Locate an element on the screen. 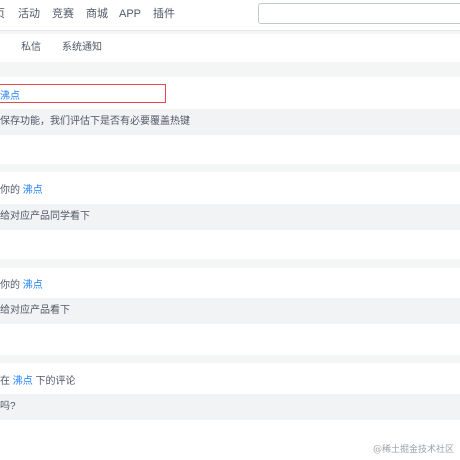 The height and width of the screenshot is (460, 460). notification-suffix: 下的评论 is located at coordinates (54, 381).